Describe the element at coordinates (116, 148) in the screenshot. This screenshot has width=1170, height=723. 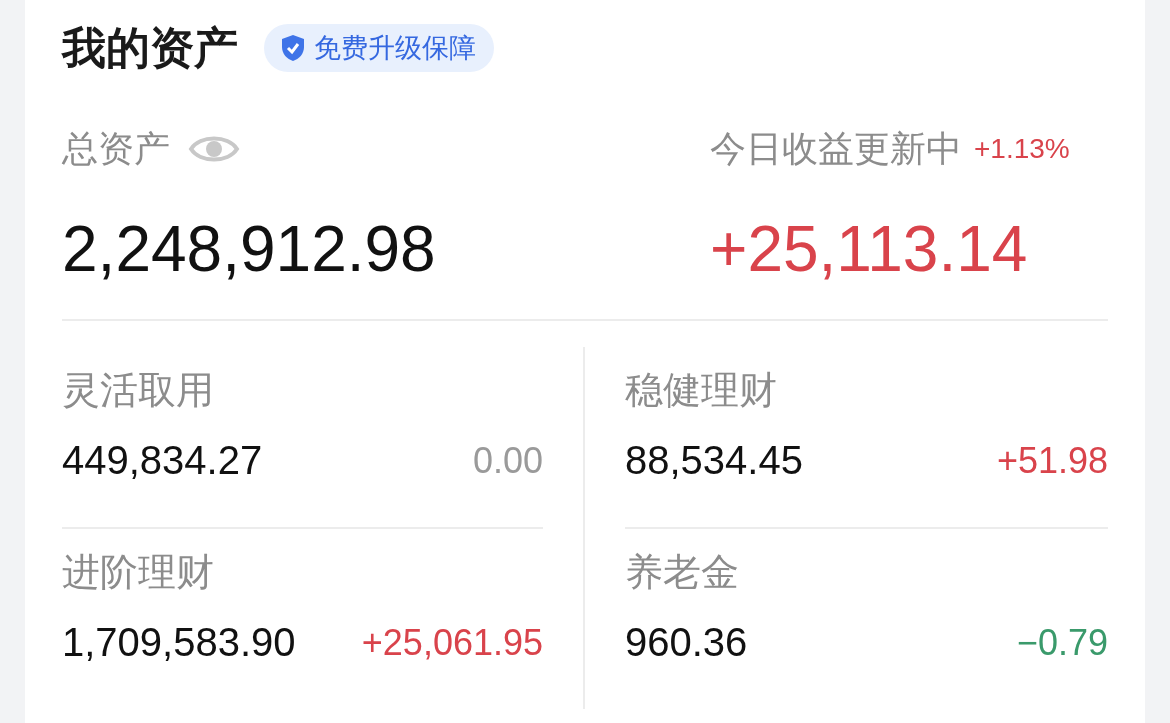
I see `total-label: 总资产` at that location.